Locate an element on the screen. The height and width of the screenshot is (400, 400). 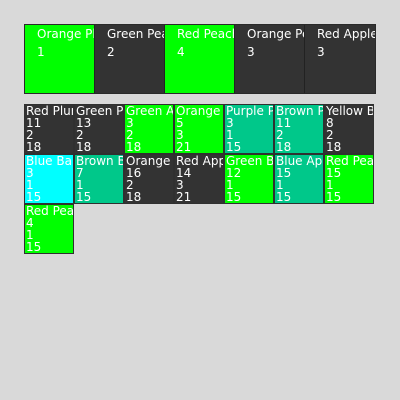
top-tile-3: Red Peach 4 is located at coordinates (200, 59).